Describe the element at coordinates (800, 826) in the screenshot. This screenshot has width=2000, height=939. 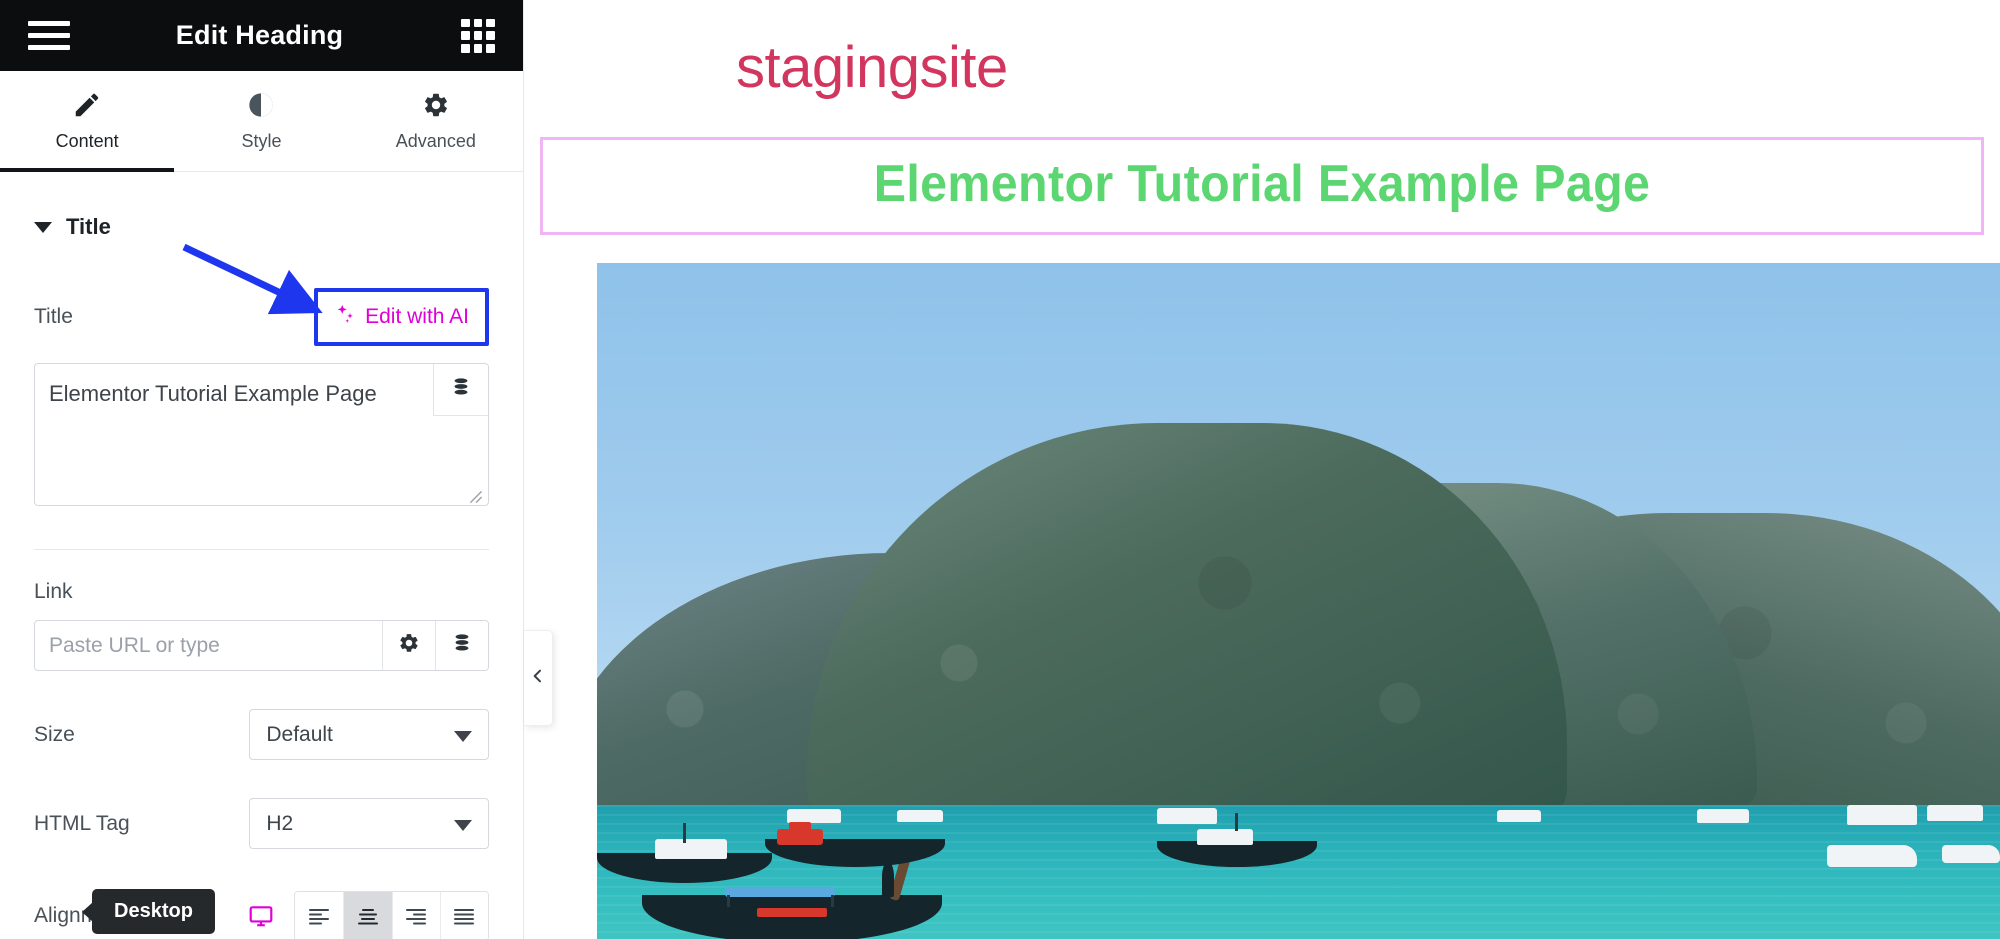
I see `boat-second-red-box` at that location.